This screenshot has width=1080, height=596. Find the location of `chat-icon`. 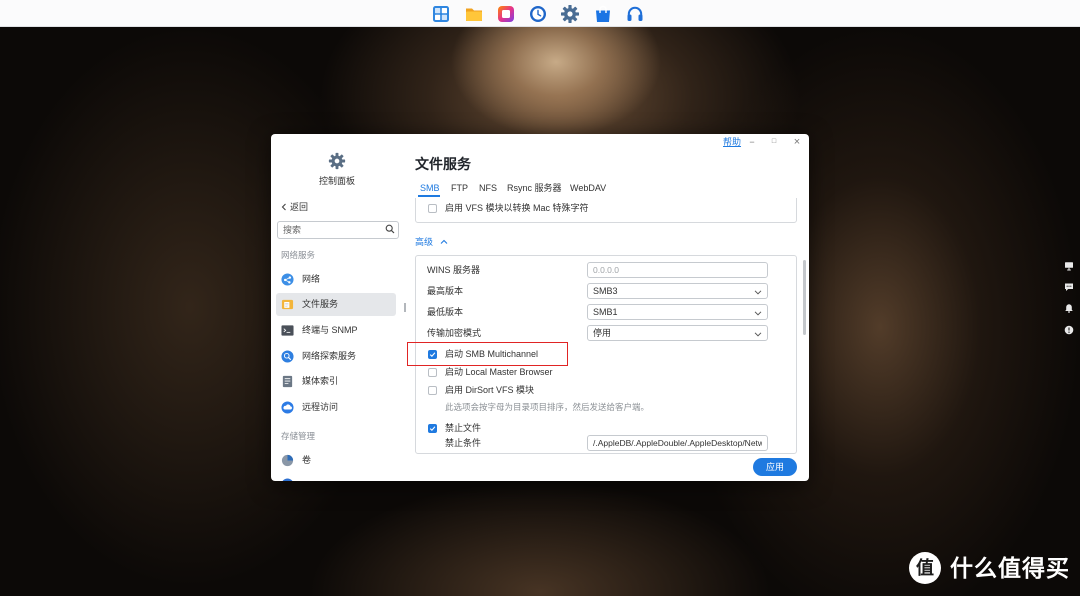

chat-icon is located at coordinates (1069, 287).